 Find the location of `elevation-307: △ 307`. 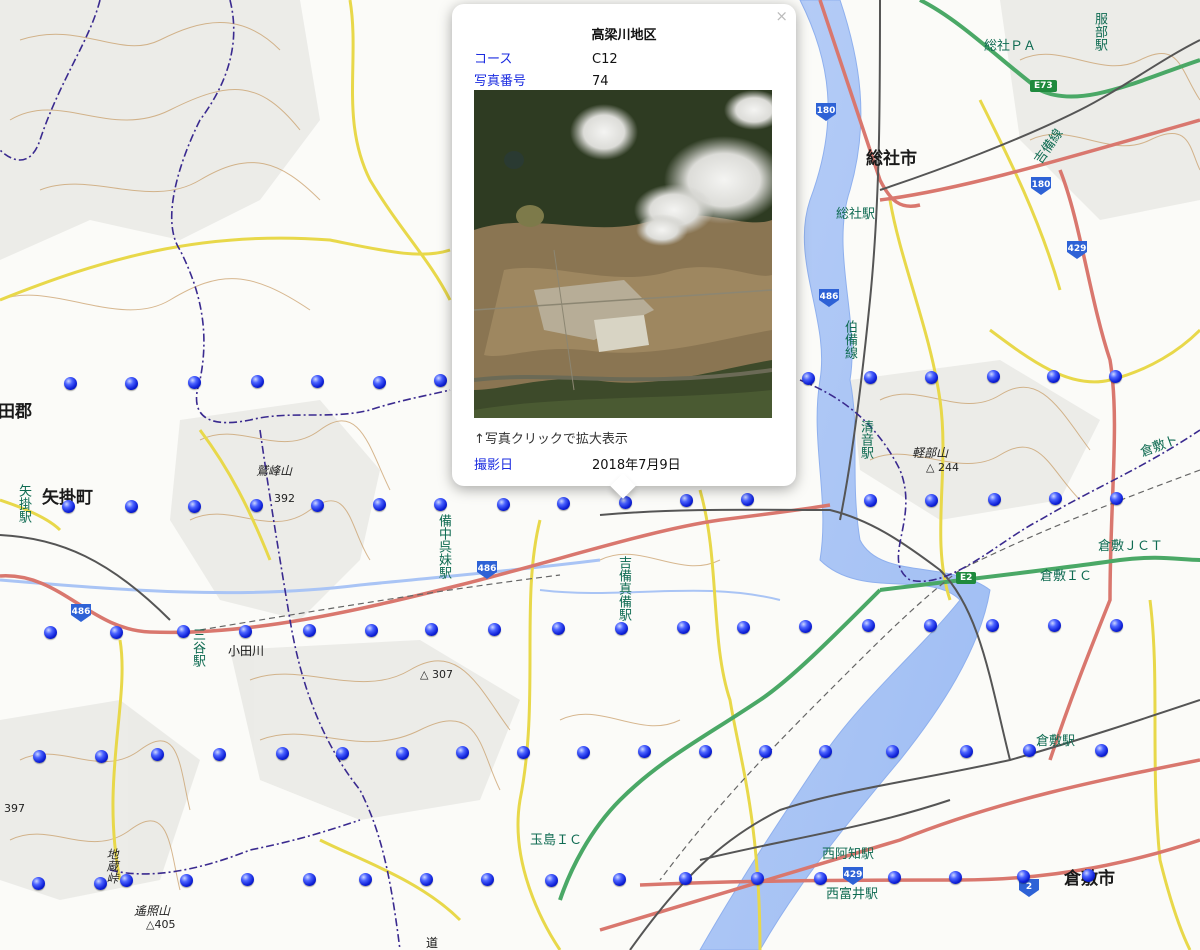

elevation-307: △ 307 is located at coordinates (436, 674).